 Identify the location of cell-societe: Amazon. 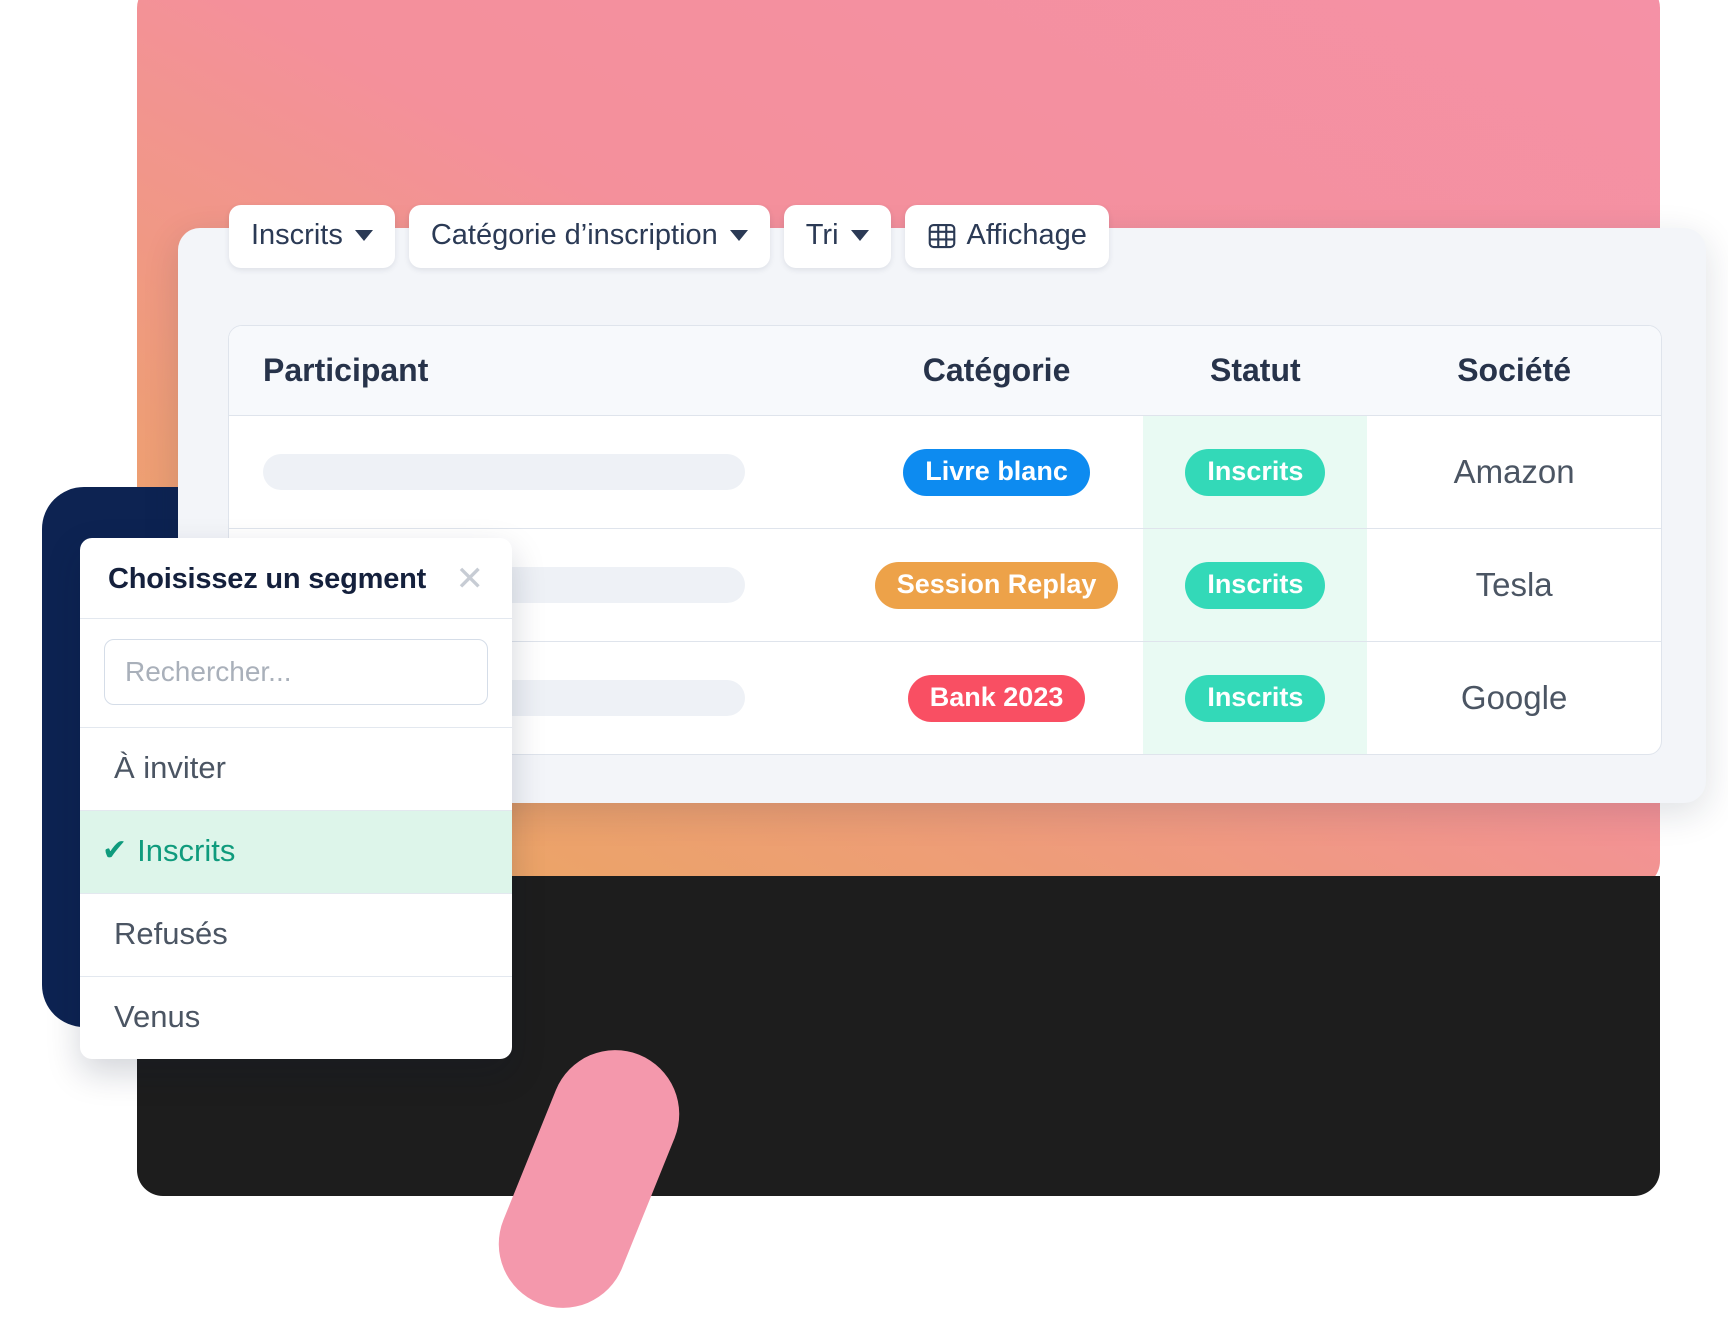
(1514, 472).